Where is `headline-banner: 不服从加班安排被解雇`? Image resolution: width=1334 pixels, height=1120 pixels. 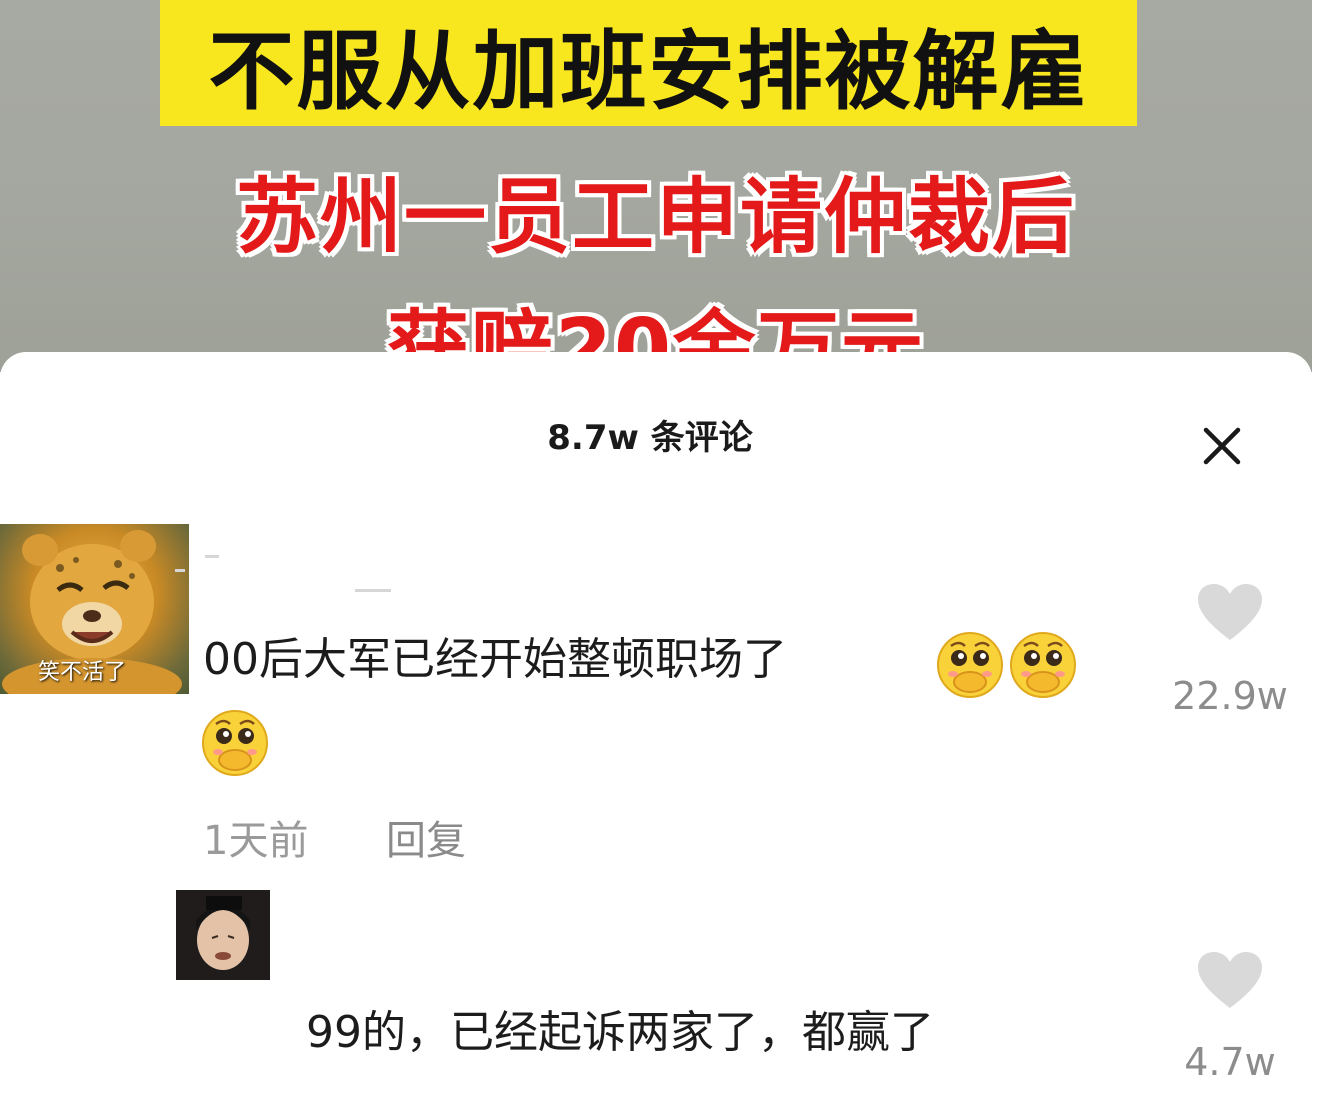 headline-banner: 不服从加班安排被解雇 is located at coordinates (648, 63).